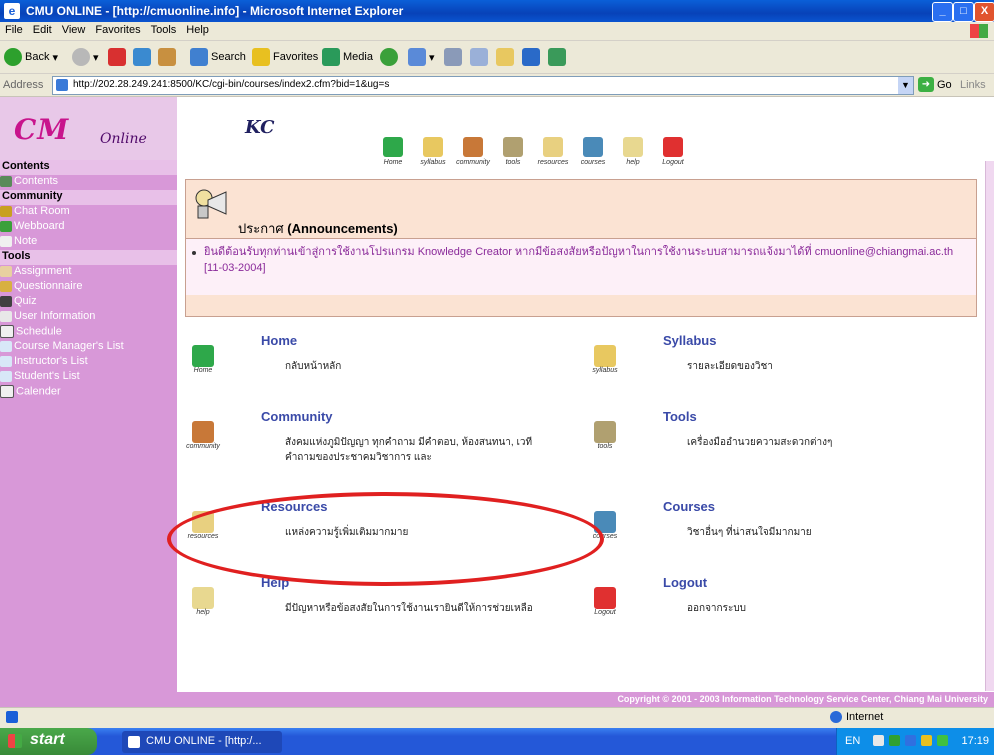 This screenshot has width=994, height=755. Describe the element at coordinates (852, 741) in the screenshot. I see `language-indicator: EN` at that location.